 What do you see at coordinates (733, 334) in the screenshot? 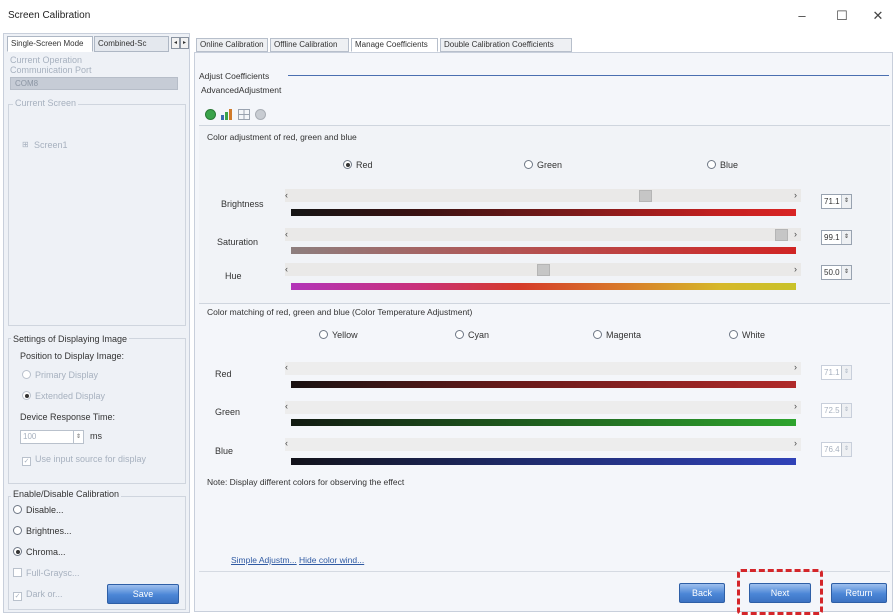
I see `white-radio` at bounding box center [733, 334].